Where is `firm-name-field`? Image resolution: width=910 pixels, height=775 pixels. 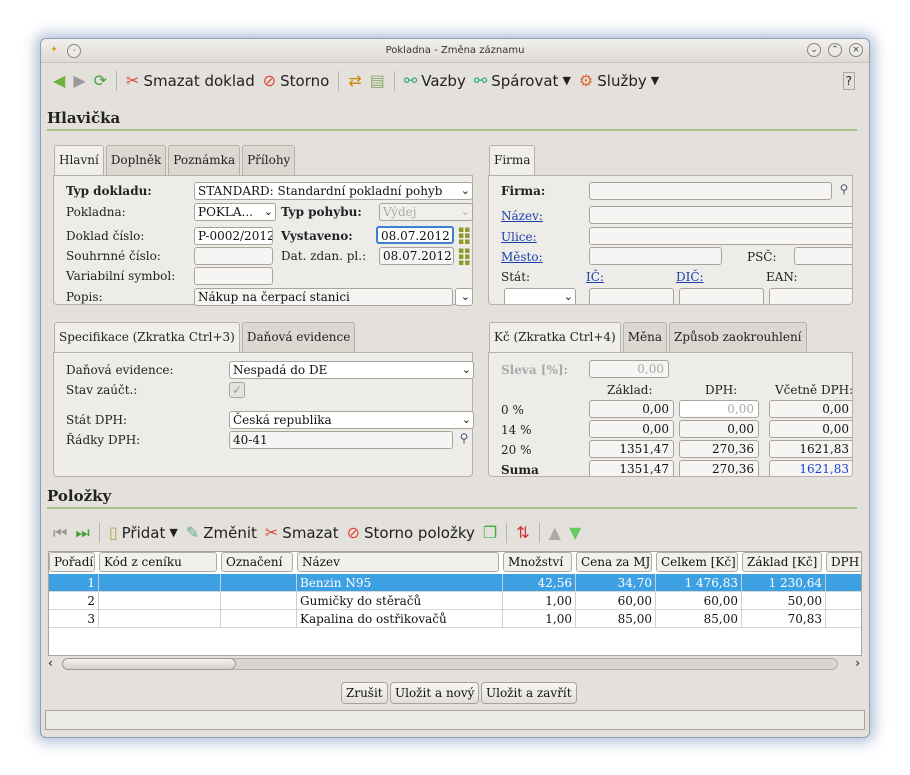
firm-name-field is located at coordinates (720, 215).